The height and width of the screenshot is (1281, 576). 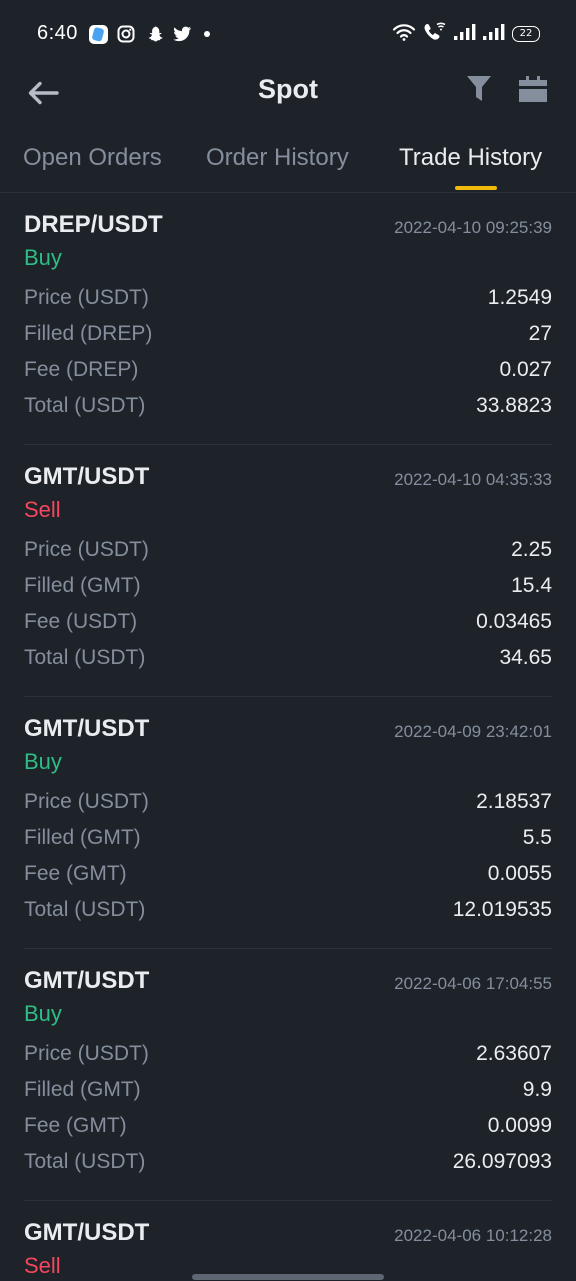 I want to click on total-row: Total (USDT) 12.019535, so click(x=288, y=913).